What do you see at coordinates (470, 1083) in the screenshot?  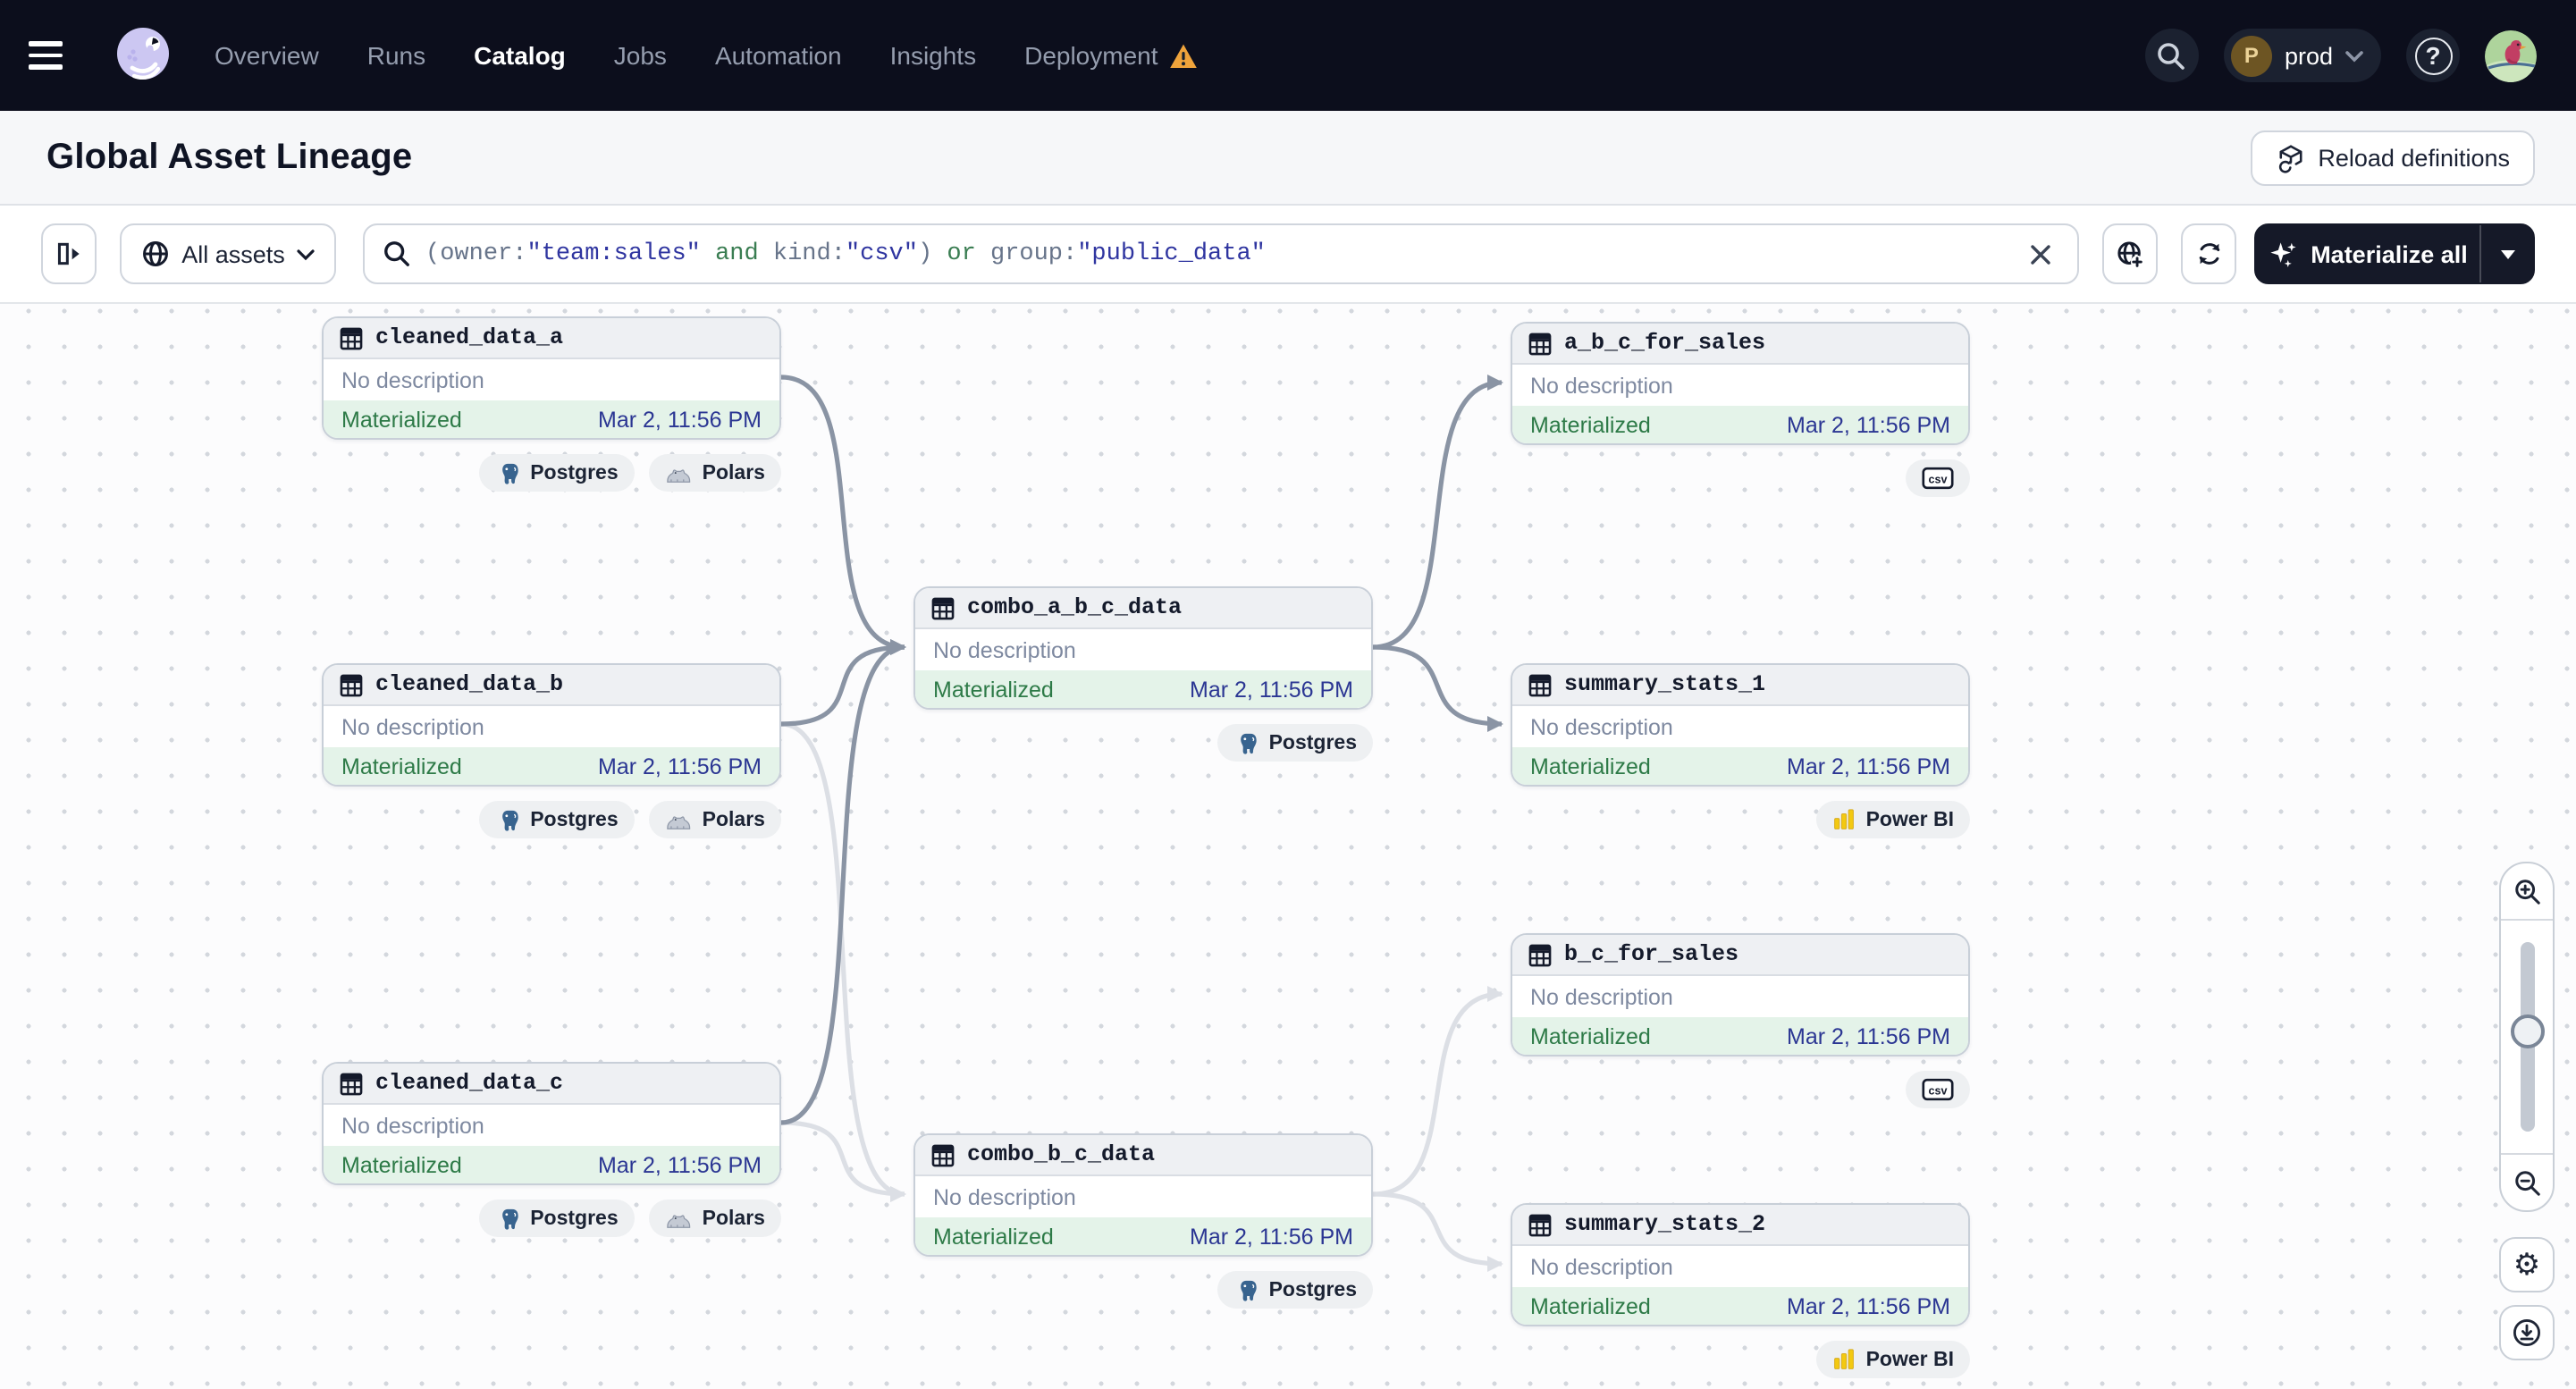 I see `asset-name: cleaned_data_c` at bounding box center [470, 1083].